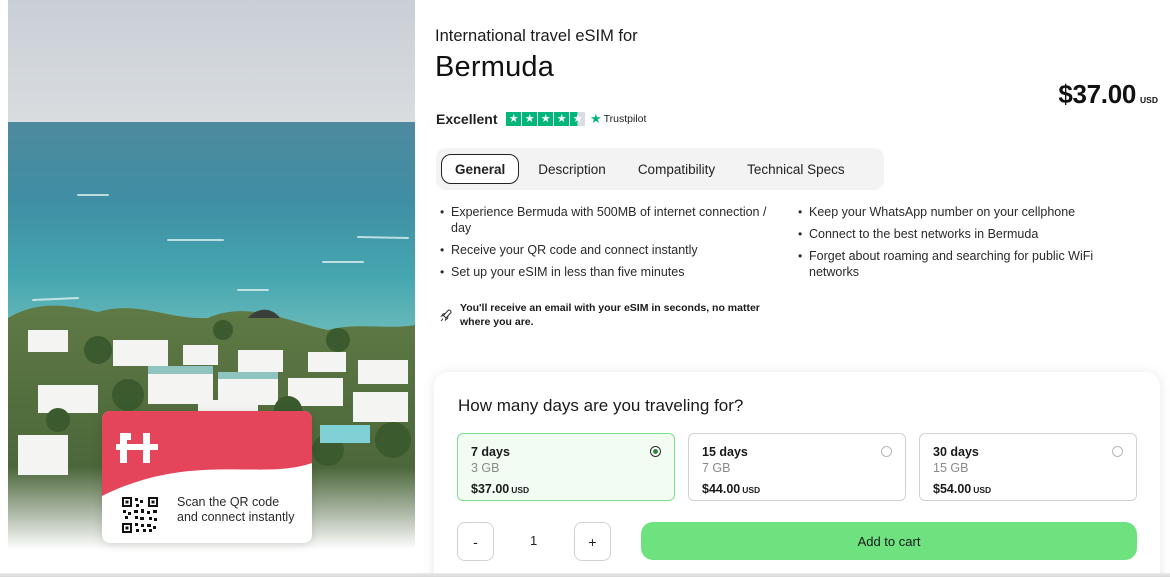 The height and width of the screenshot is (577, 1170). I want to click on radio-selected, so click(655, 451).